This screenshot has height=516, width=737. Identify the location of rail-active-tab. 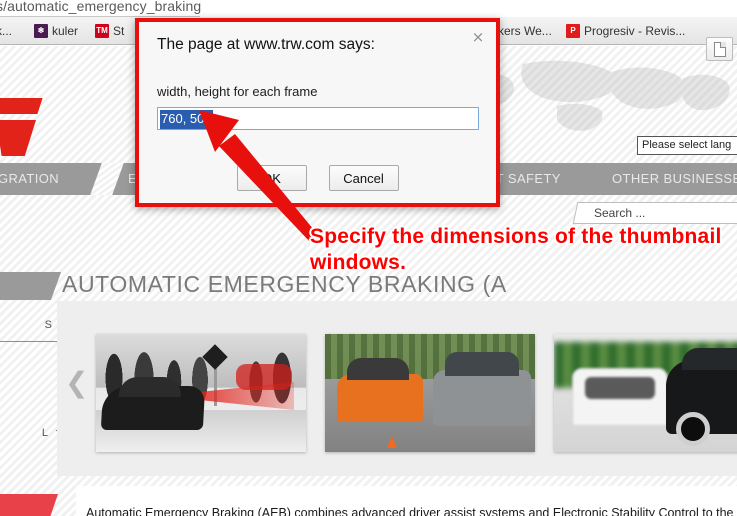
(31, 286).